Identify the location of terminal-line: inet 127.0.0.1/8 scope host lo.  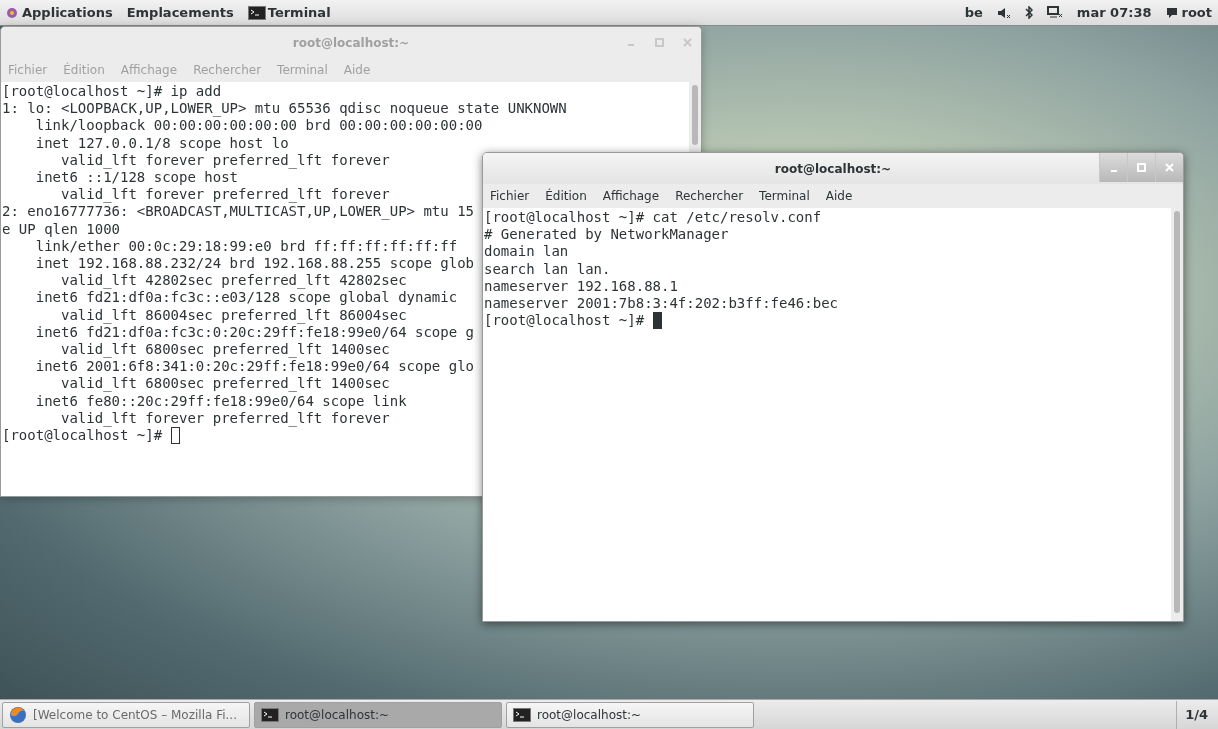
(161, 143).